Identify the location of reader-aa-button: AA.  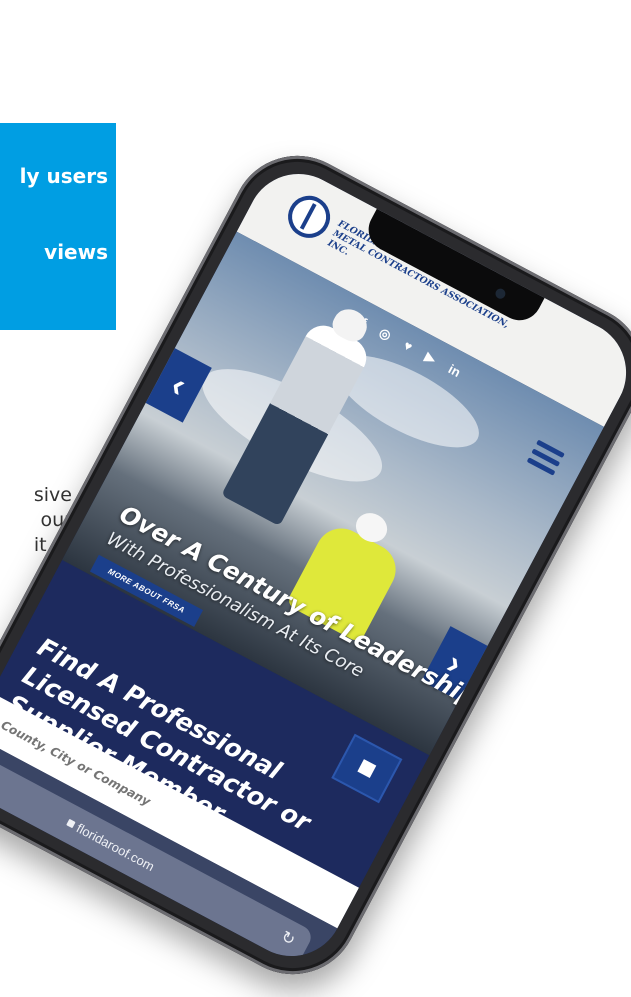
(1, 780).